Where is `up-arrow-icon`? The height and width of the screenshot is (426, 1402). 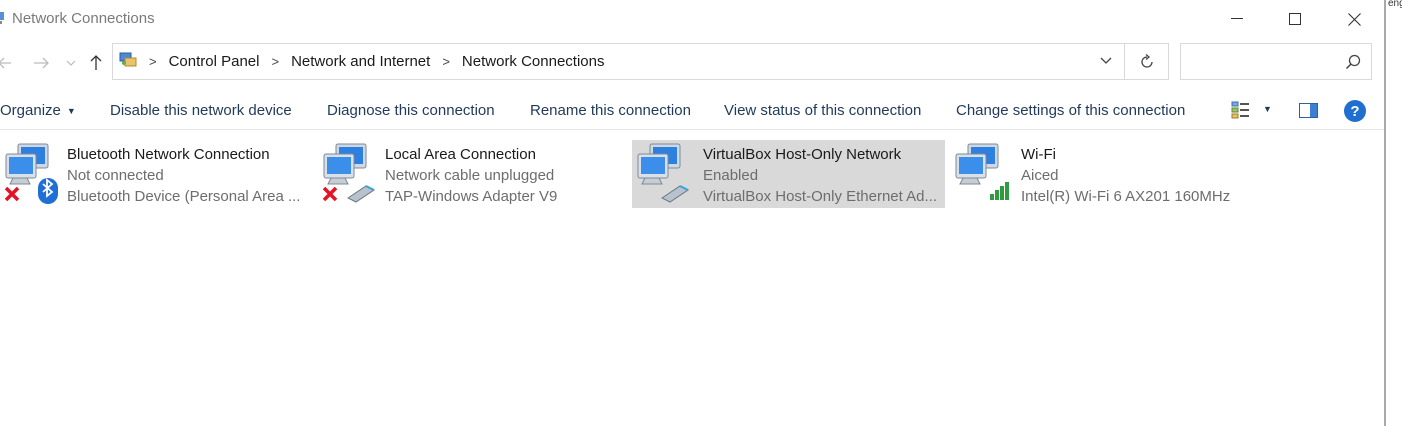
up-arrow-icon is located at coordinates (96, 62).